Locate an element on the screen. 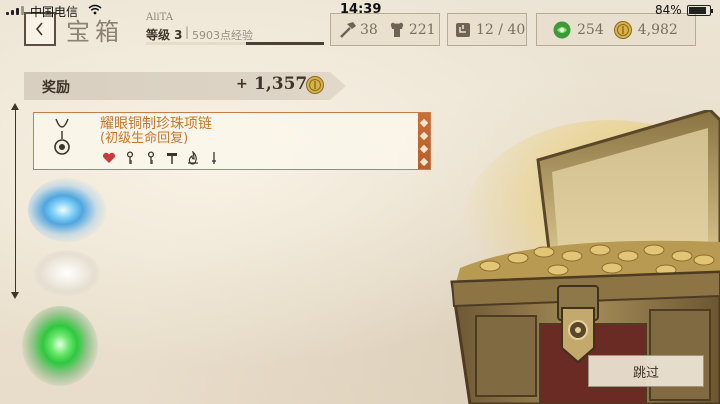  player-xp: 5903点经验 is located at coordinates (222, 35).